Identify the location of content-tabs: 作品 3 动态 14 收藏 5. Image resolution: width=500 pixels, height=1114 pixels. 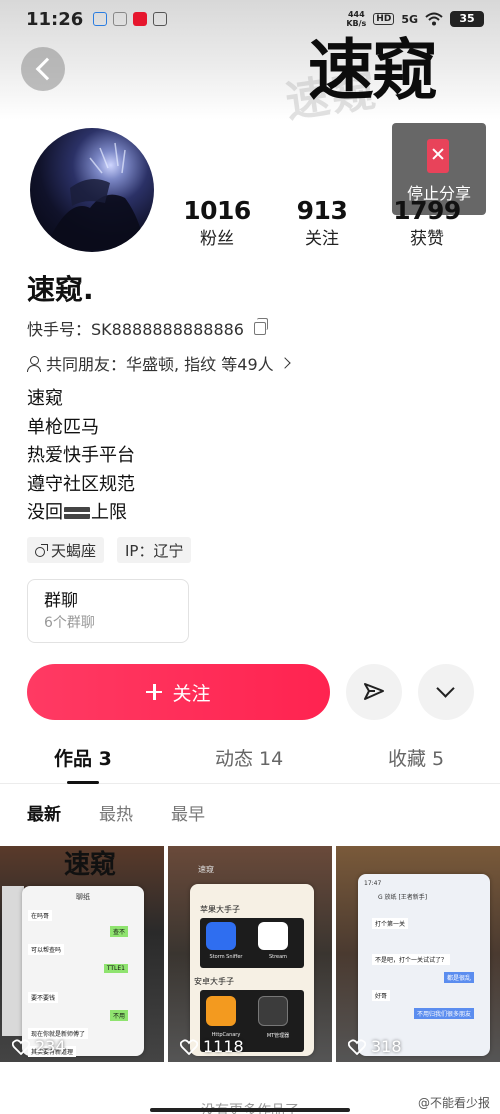
(250, 761).